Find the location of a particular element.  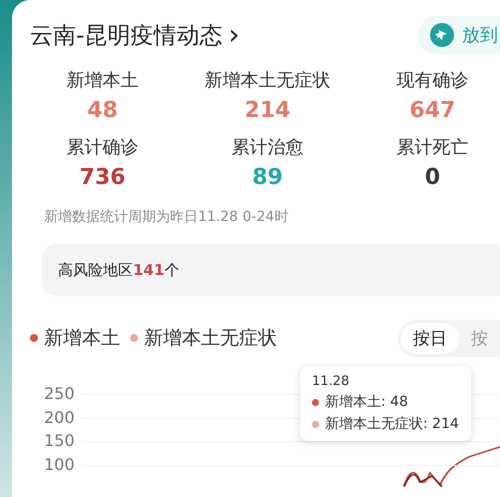

tooltip-value: 新增本土: 48 is located at coordinates (366, 402).